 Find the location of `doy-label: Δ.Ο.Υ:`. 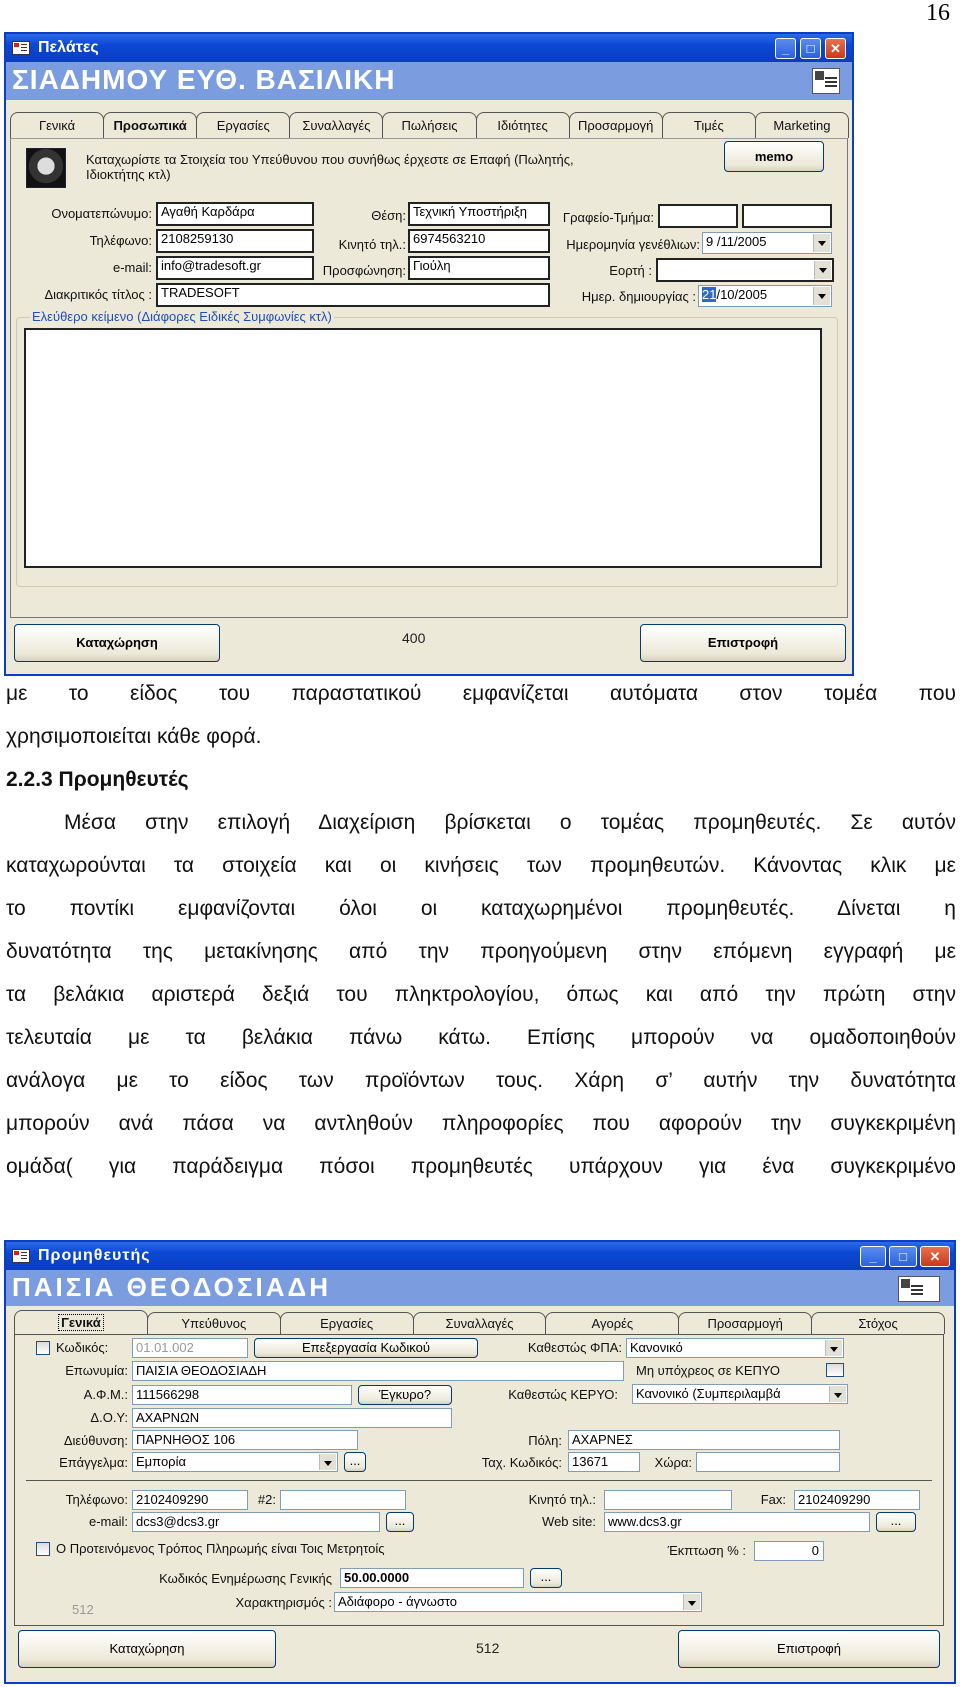

doy-label: Δ.Ο.Υ: is located at coordinates (109, 1417).